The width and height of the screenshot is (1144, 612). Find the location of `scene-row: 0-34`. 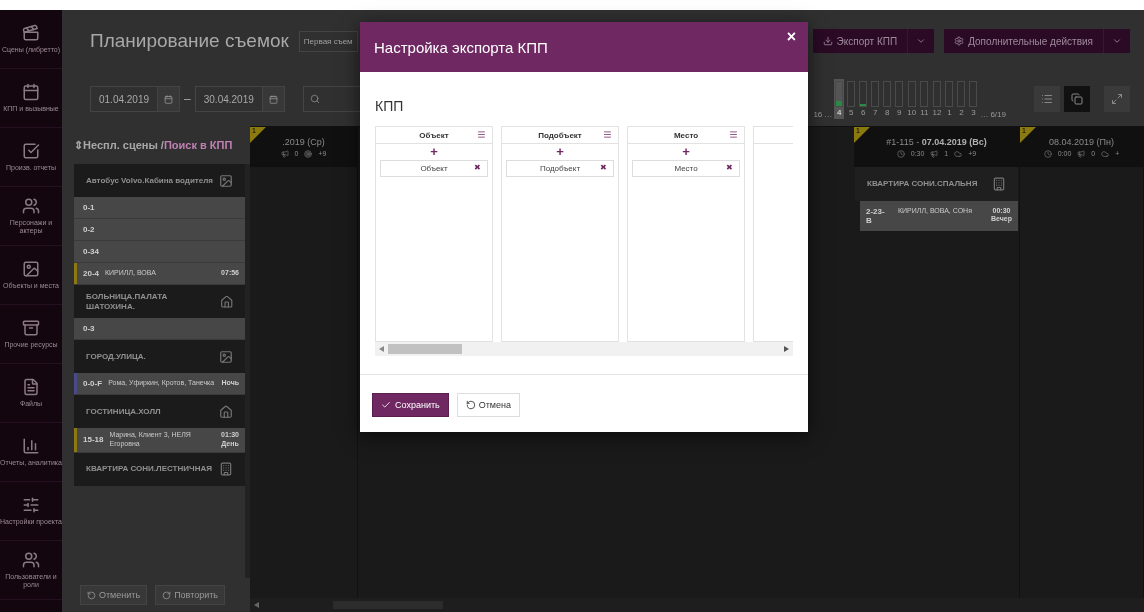

scene-row: 0-34 is located at coordinates (159, 252).